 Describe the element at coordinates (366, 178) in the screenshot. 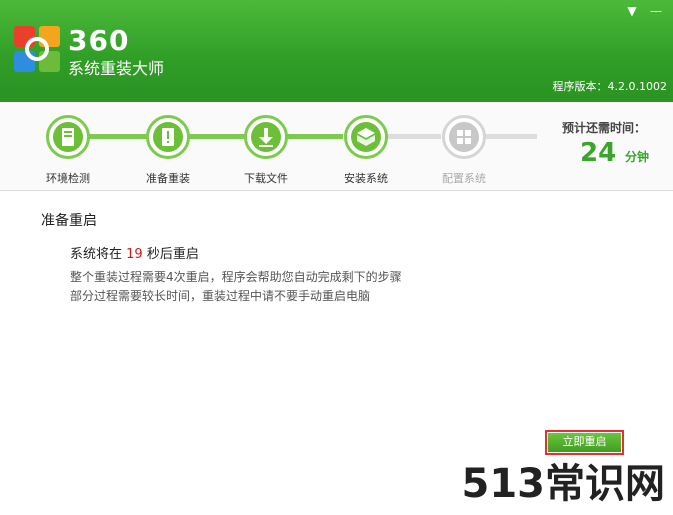

I see `step-label: 安装系统` at that location.